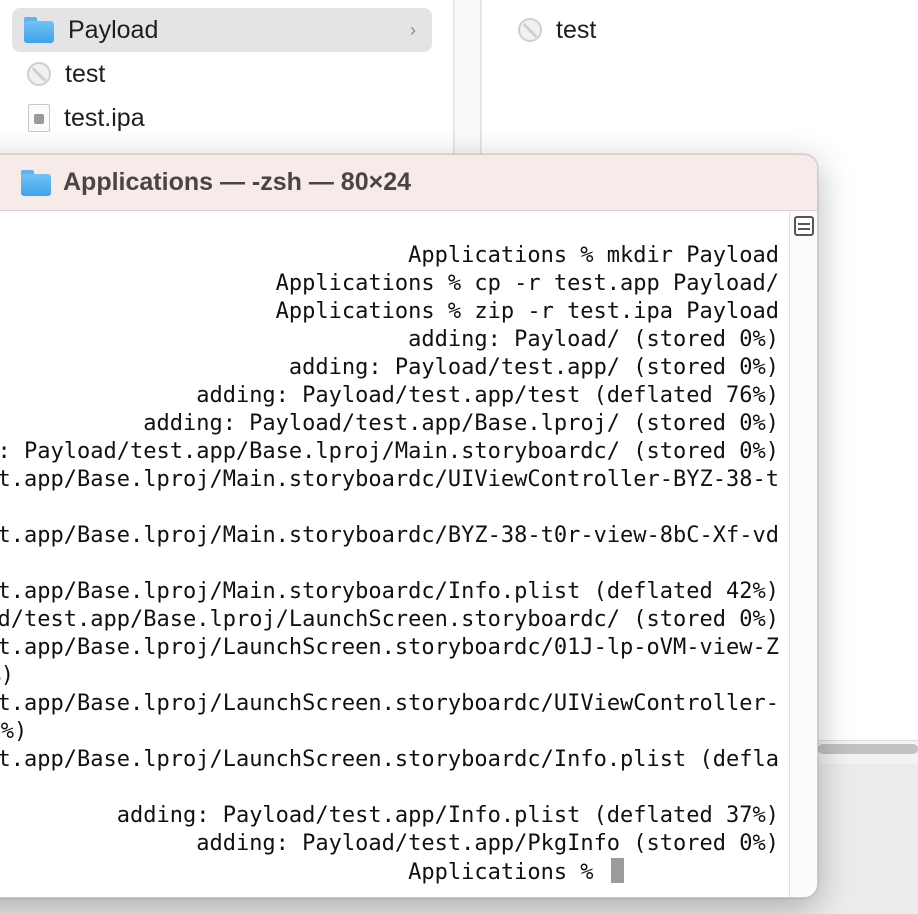 This screenshot has width=918, height=914. Describe the element at coordinates (413, 30) in the screenshot. I see `chevron-right-icon: ›` at that location.